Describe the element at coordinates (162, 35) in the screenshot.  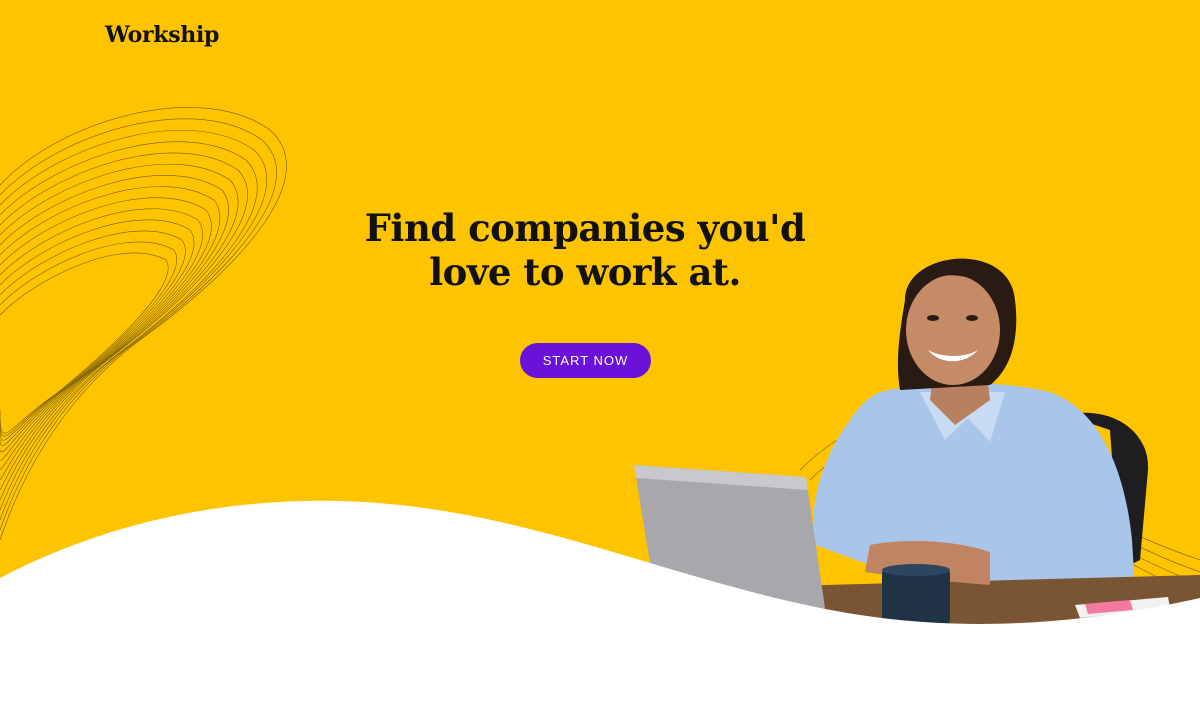
I see `brand-logo: Workship` at that location.